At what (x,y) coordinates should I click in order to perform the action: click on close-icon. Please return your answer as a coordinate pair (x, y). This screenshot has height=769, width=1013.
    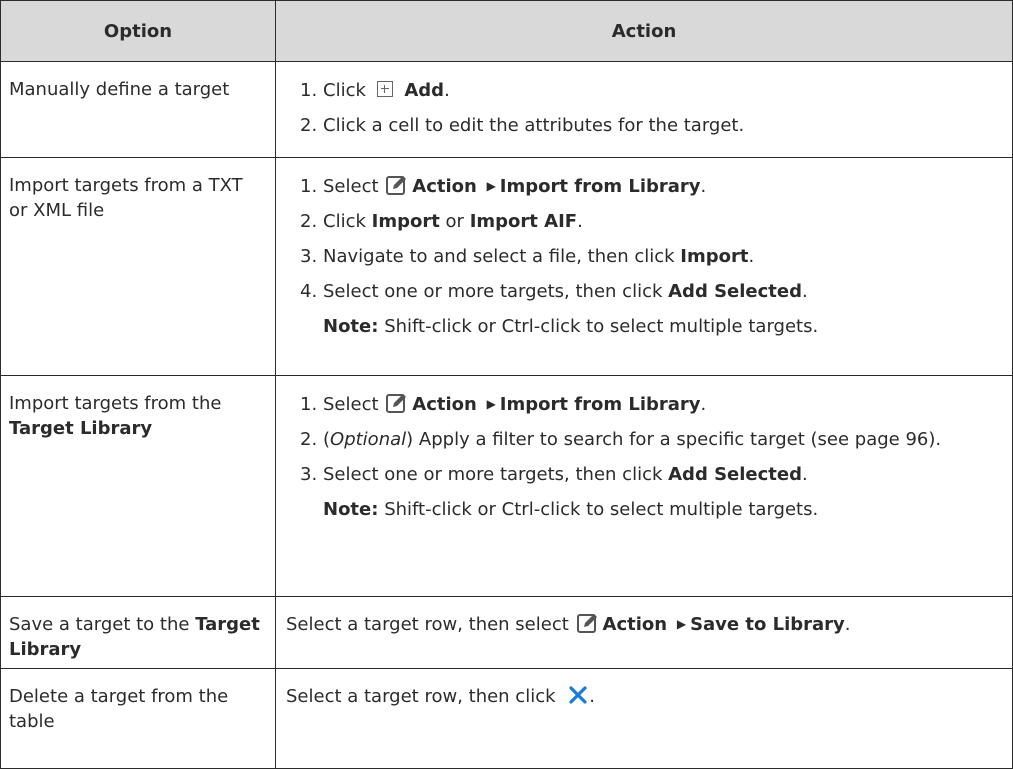
    Looking at the image, I should click on (578, 695).